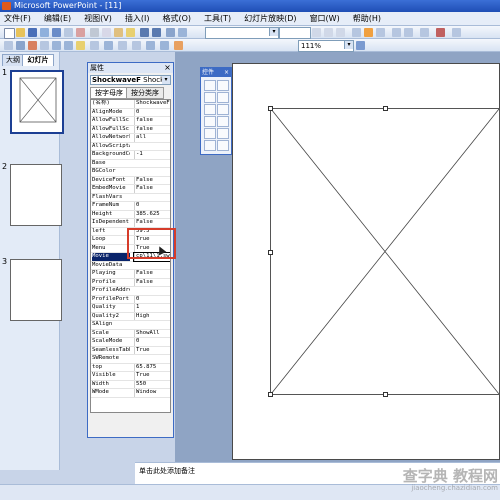  Describe the element at coordinates (152, 316) in the screenshot. I see `property-value: High` at that location.